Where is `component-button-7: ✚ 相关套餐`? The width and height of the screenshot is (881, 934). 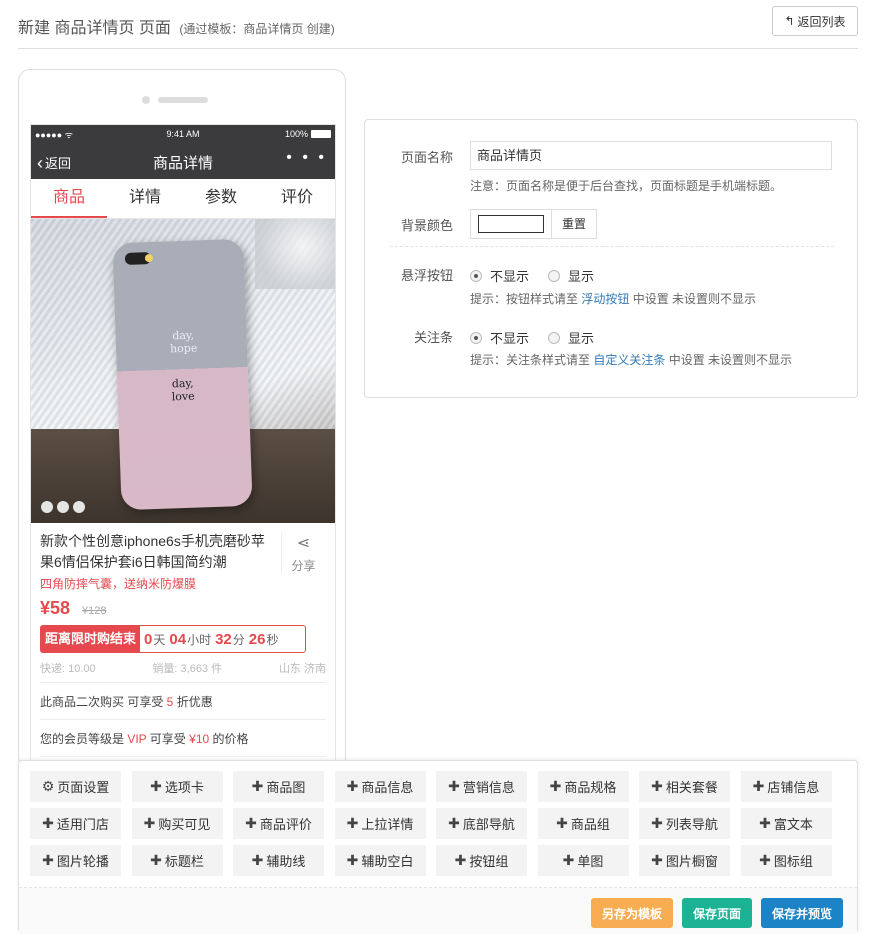
component-button-7: ✚ 相关套餐 is located at coordinates (684, 786).